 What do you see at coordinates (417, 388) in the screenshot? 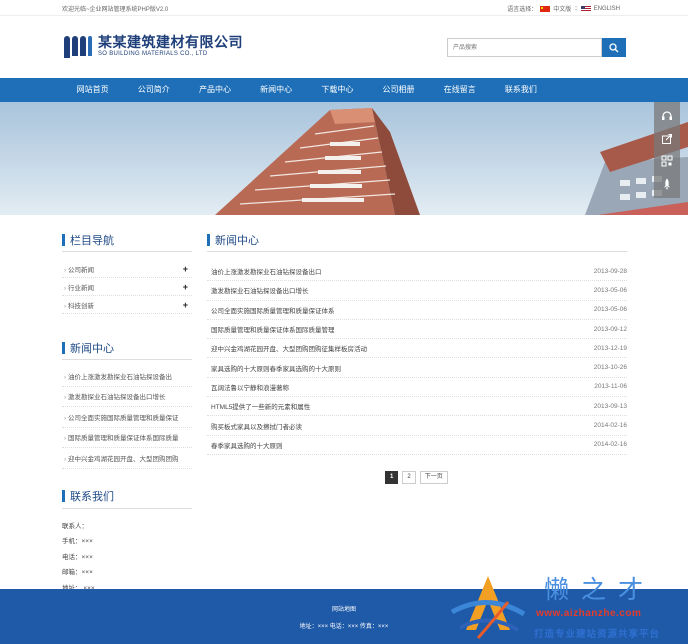
I see `news-row: 瓦阔法鲁以宁静和浪漫著称 2013-11-06` at bounding box center [417, 388].